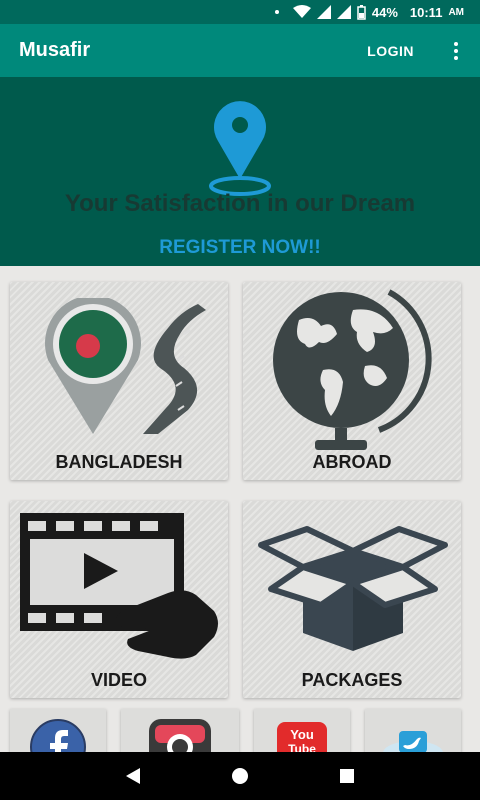 The image size is (480, 800). What do you see at coordinates (240, 50) in the screenshot?
I see `app-bar: Musafir LOGIN` at bounding box center [240, 50].